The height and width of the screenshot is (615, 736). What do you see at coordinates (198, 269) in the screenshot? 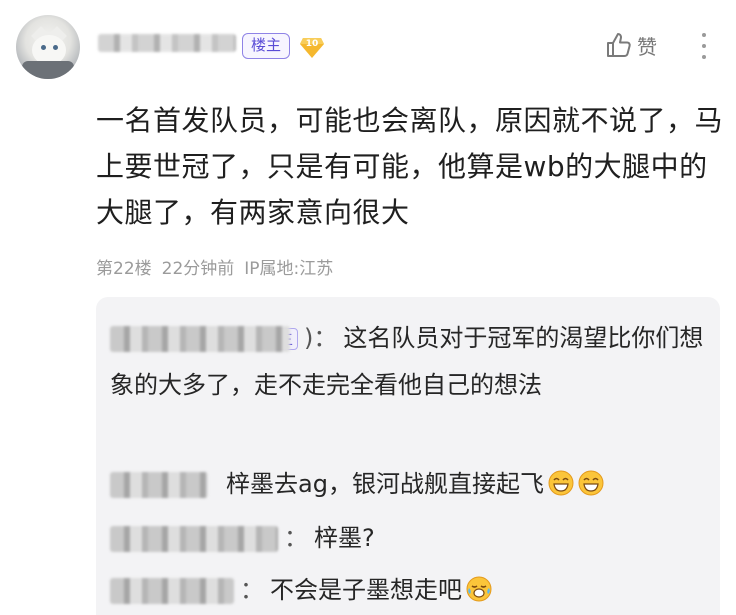
I see `post-time: 22分钟前` at bounding box center [198, 269].